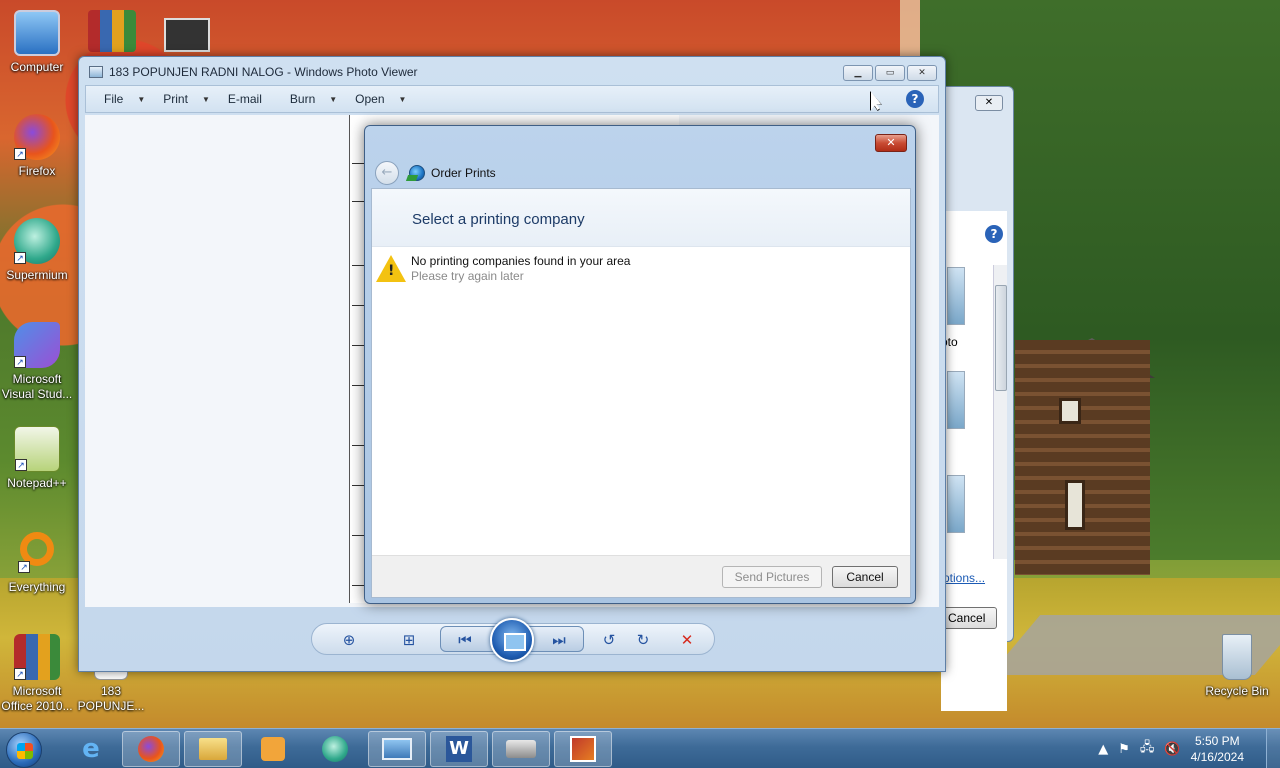 The width and height of the screenshot is (1280, 768). I want to click on slideshow-icon, so click(512, 640).